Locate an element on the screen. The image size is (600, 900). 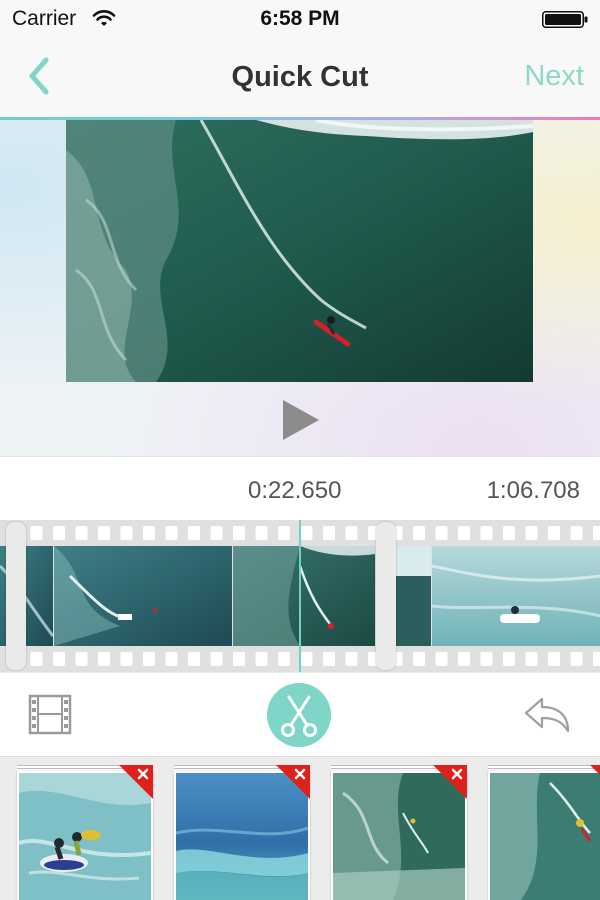
total-duration: 1:06.708 is located at coordinates (533, 490).